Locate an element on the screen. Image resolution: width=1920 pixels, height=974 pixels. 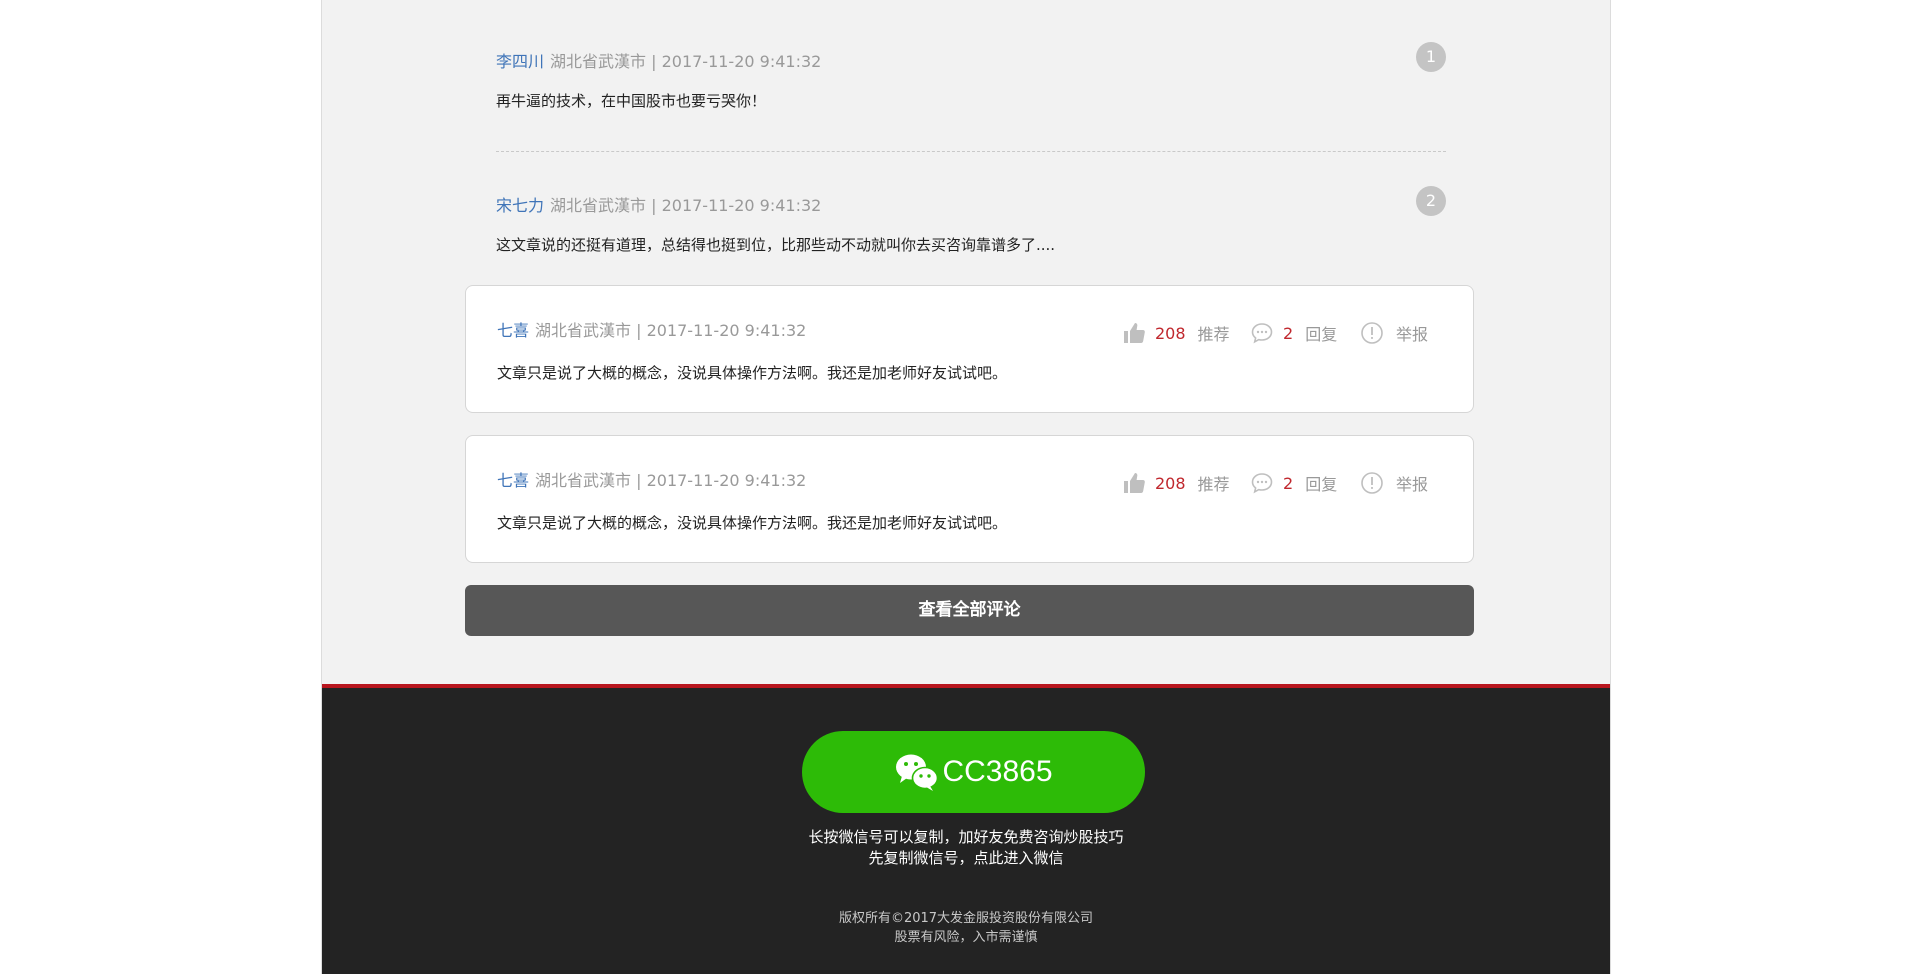
comment-username: 宋七力 is located at coordinates (520, 205).